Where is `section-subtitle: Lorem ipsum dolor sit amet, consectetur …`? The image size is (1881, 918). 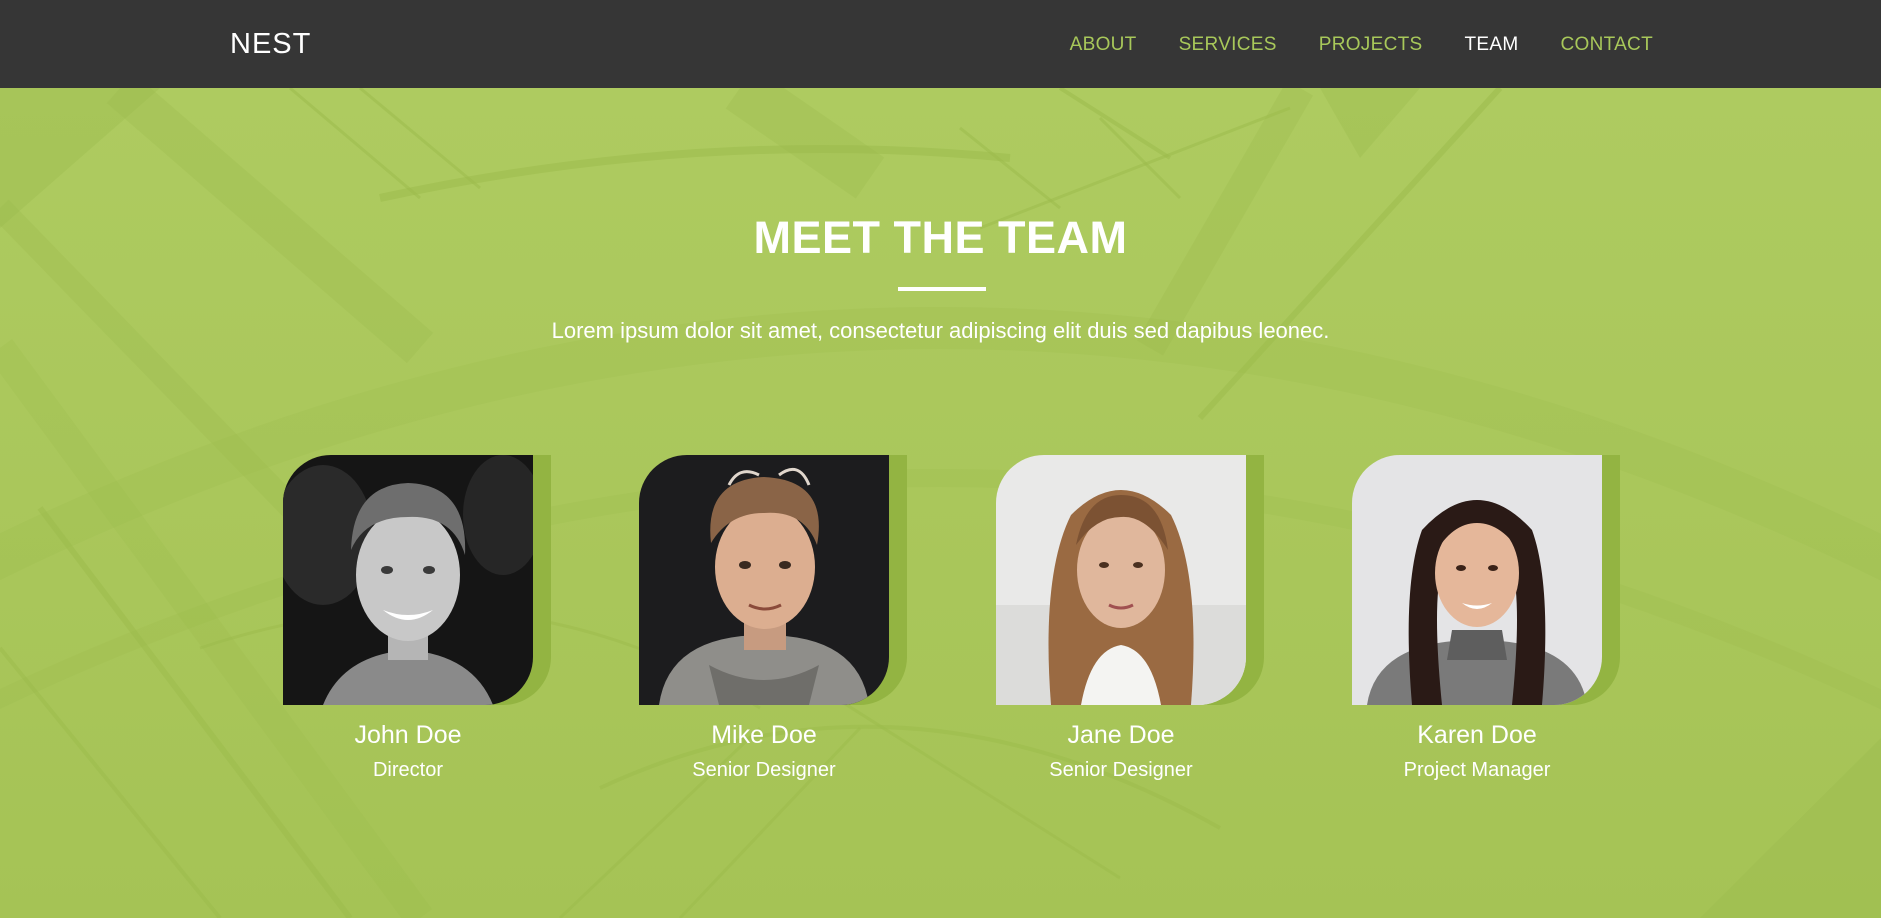 section-subtitle: Lorem ipsum dolor sit amet, consectetur … is located at coordinates (940, 330).